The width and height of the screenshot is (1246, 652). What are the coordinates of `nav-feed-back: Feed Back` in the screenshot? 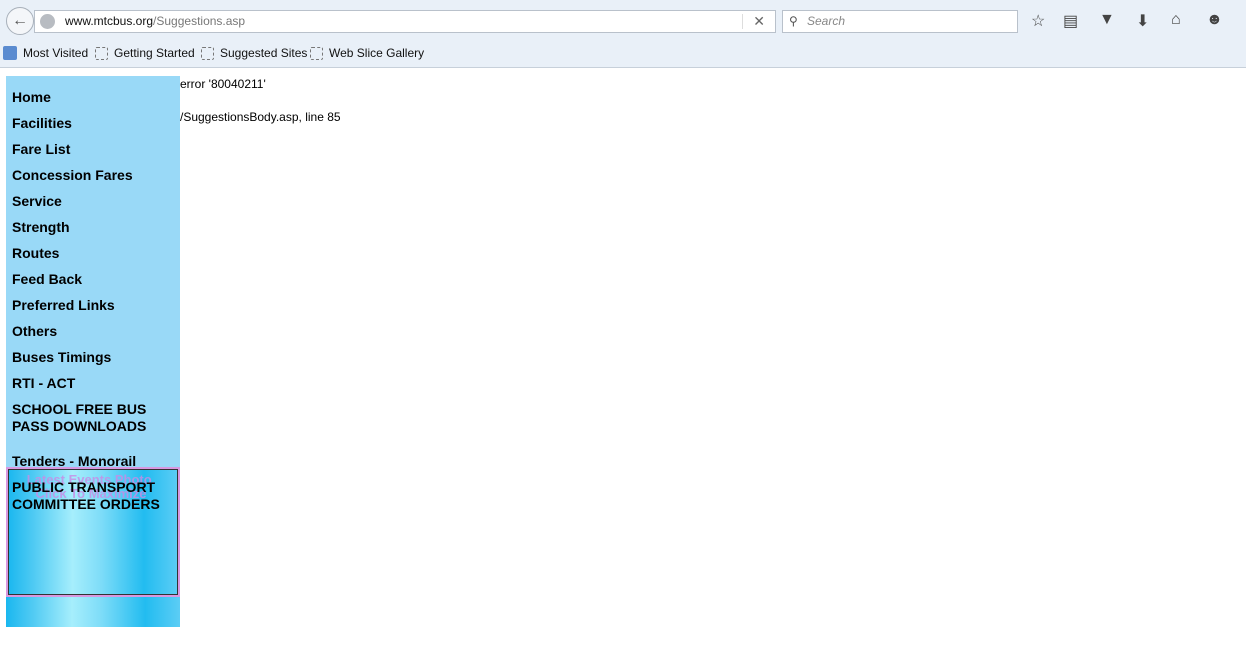 It's located at (47, 279).